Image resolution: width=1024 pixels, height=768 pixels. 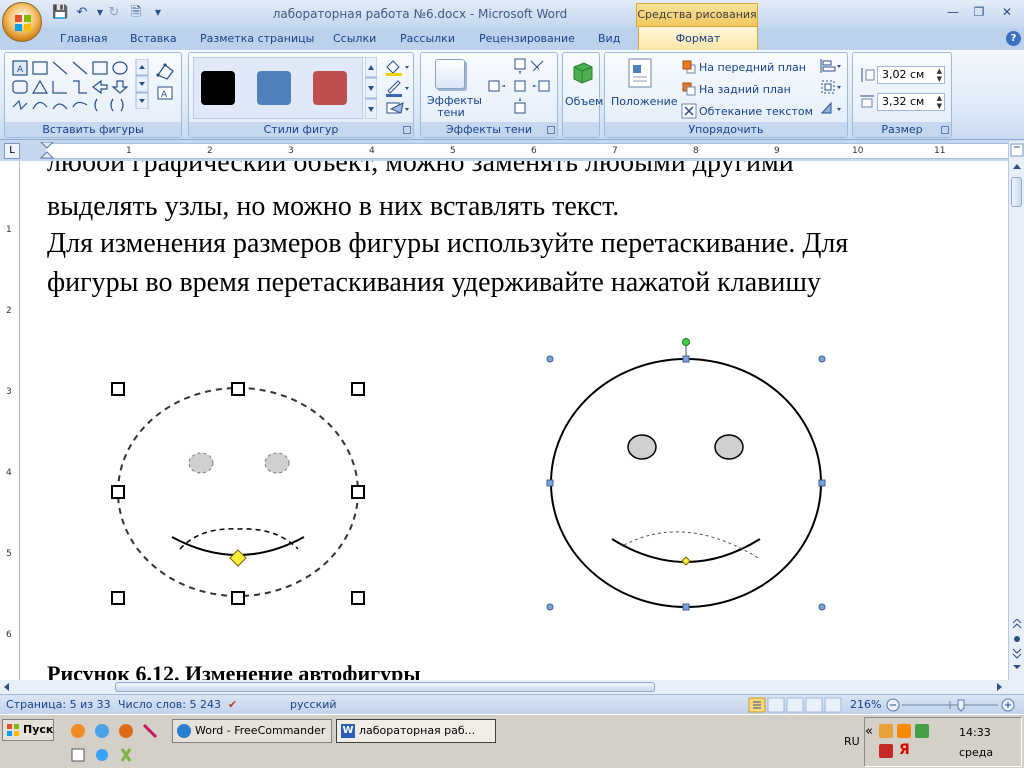 I want to click on taskbar-freecommander: Word - FreeCommander, so click(x=252, y=731).